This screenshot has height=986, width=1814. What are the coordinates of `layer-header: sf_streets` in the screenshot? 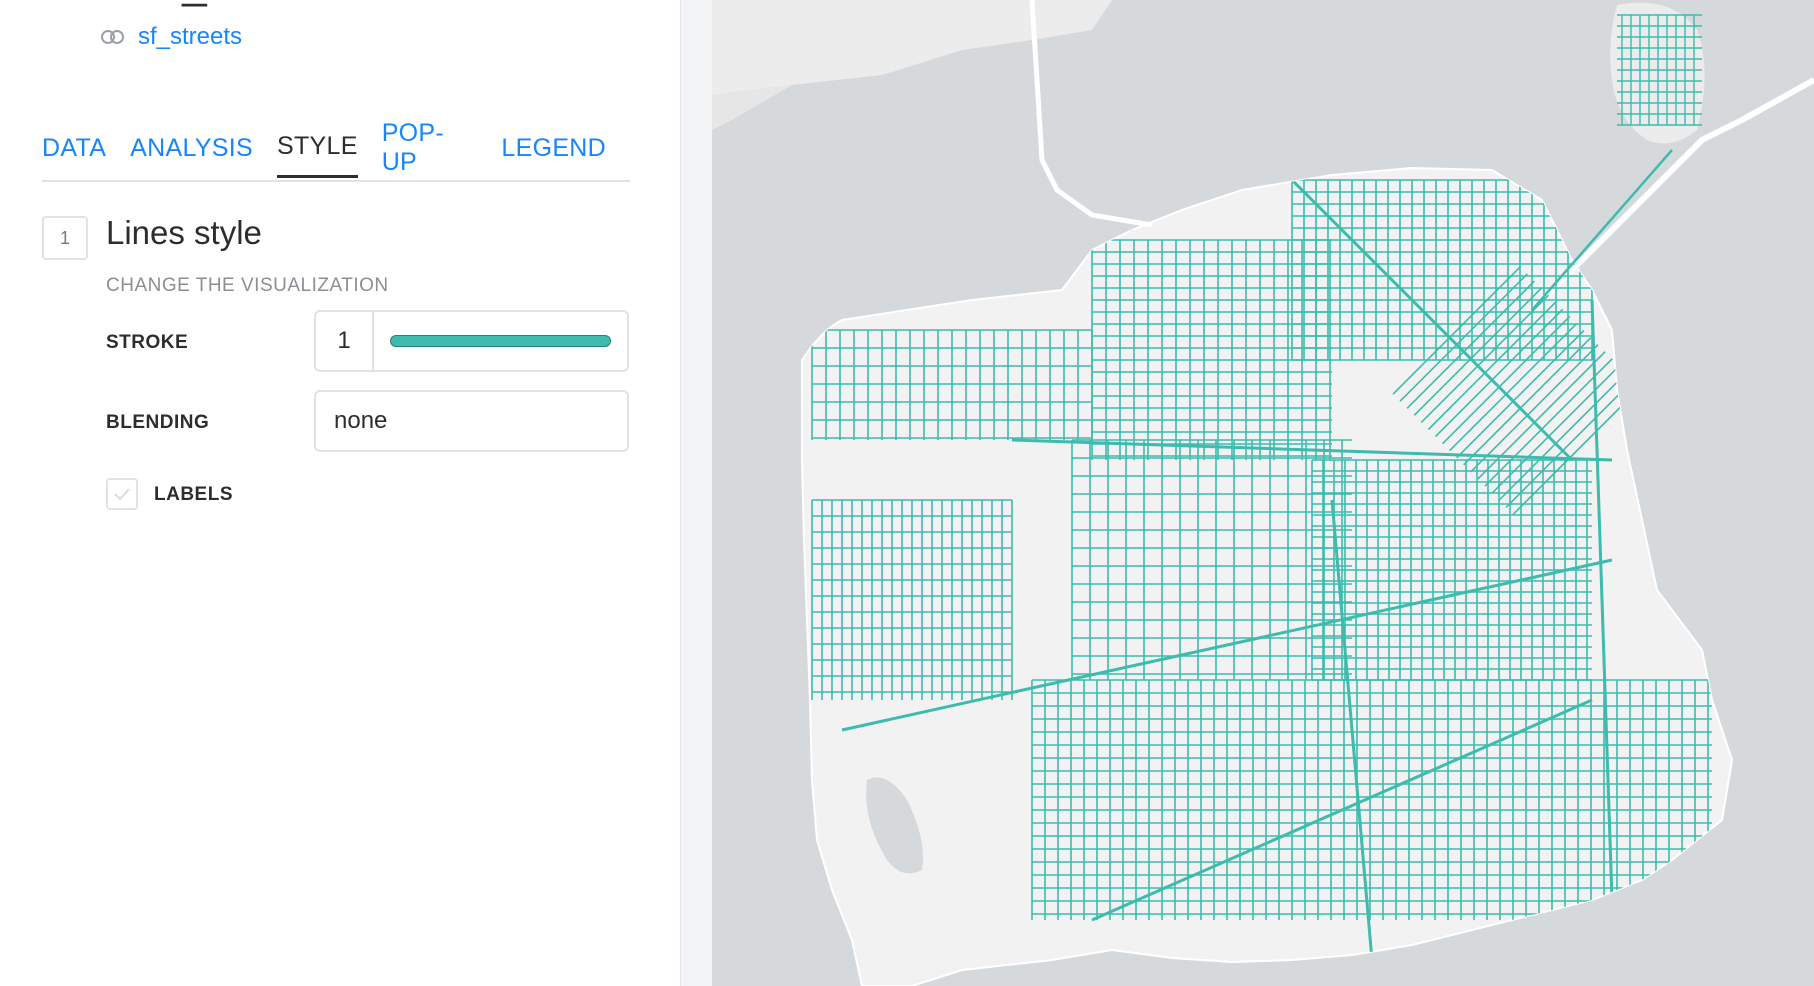 It's located at (222, 4).